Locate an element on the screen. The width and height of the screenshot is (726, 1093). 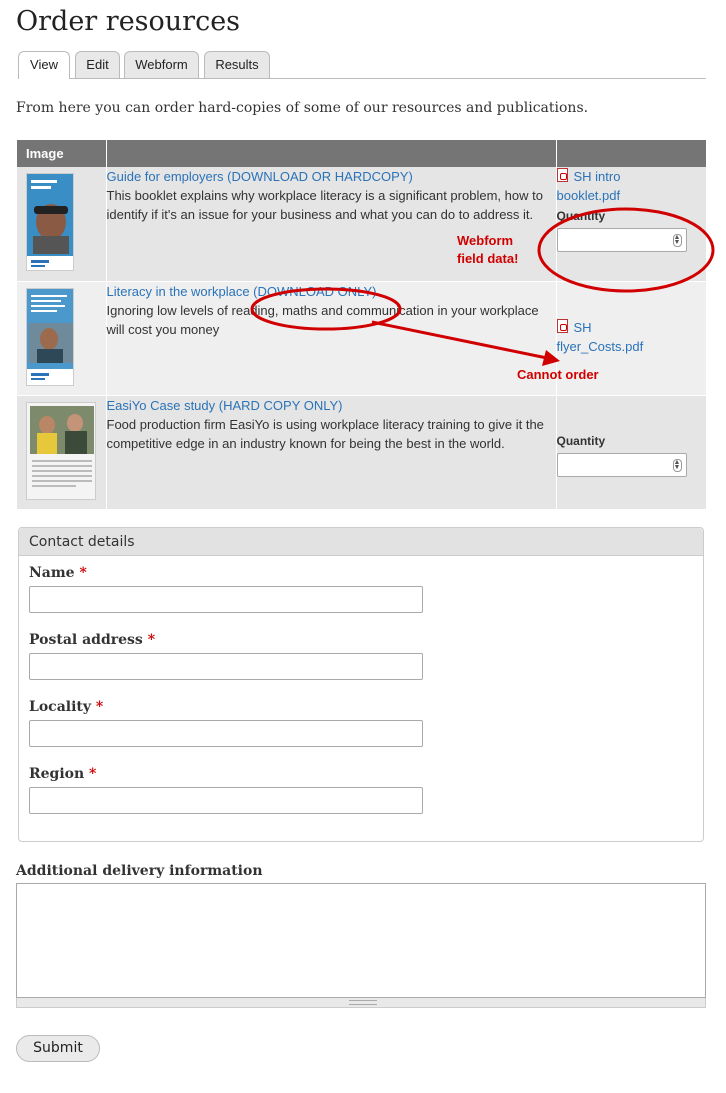
order-cell: Quantity ▲ ▼ is located at coordinates (631, 452).